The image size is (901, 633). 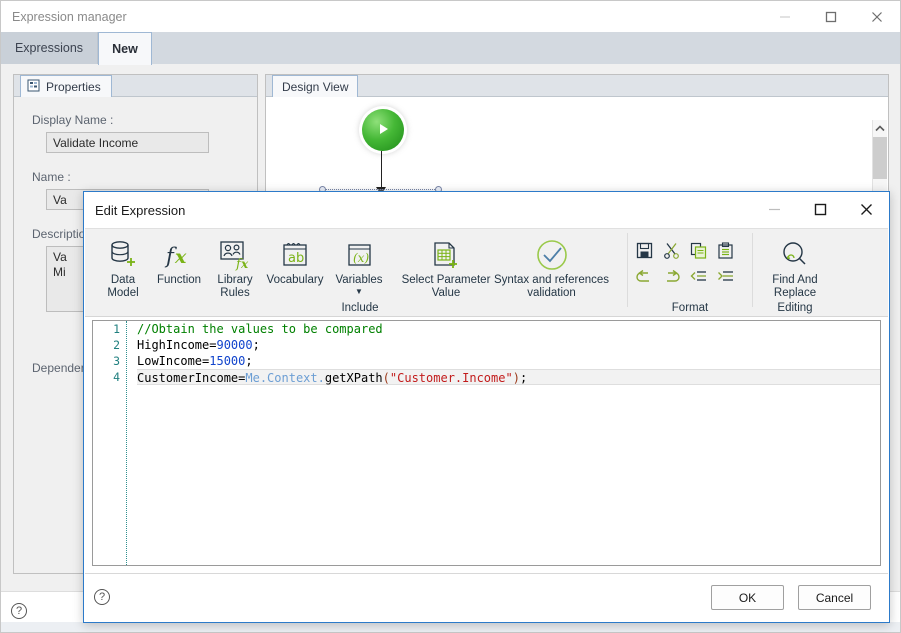 I want to click on code-comment: //Obtain the values to be compared, so click(x=260, y=329).